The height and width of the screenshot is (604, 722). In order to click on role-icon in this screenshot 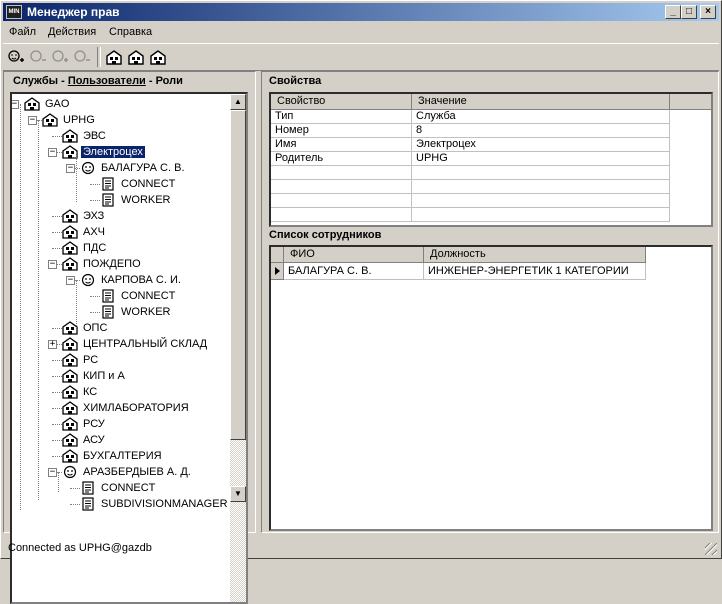, I will do `click(108, 200)`.